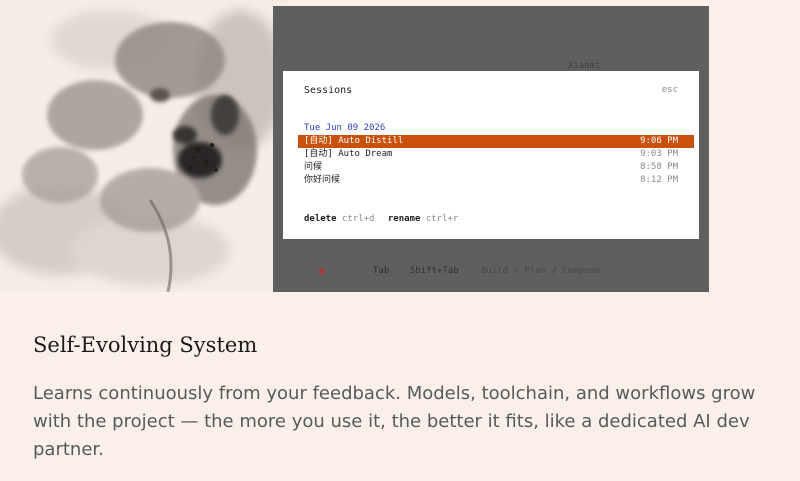  Describe the element at coordinates (322, 180) in the screenshot. I see `session-name: 你好问候` at that location.